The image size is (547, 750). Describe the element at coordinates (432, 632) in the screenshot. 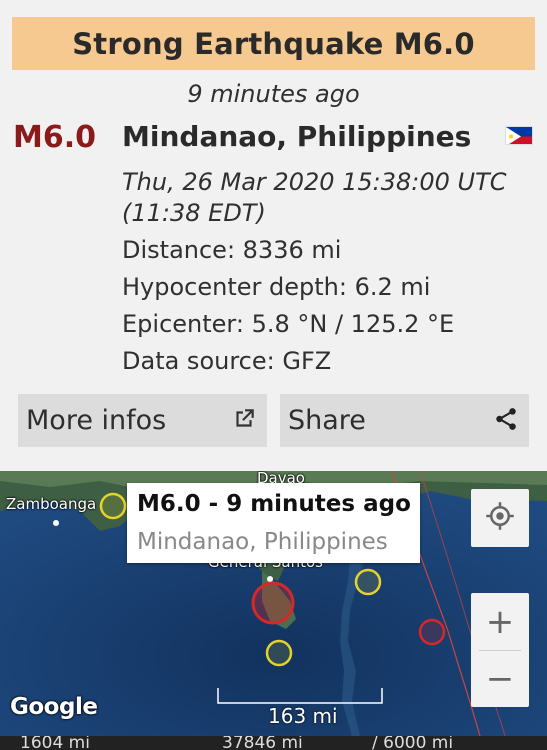

I see `quake-marker-red` at that location.